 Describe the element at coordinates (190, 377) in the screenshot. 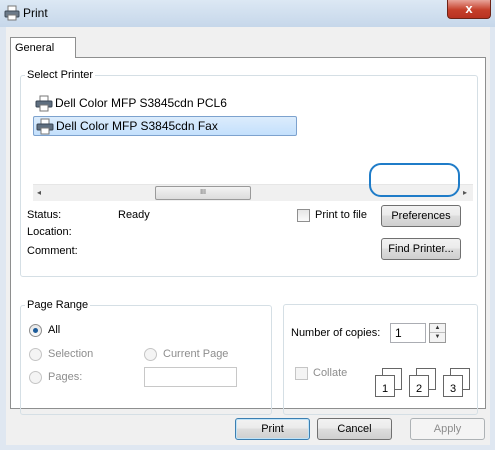

I see `pages-input` at that location.